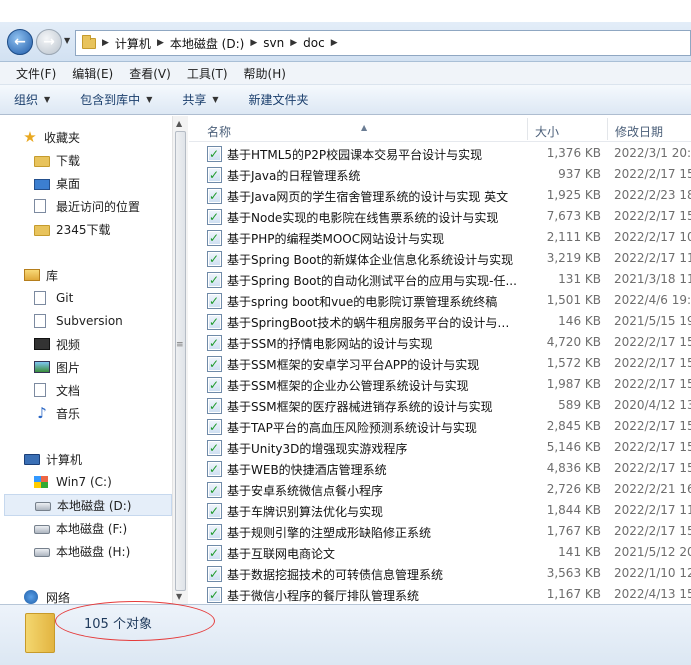  Describe the element at coordinates (57, 390) in the screenshot. I see `nav-documents: 文档` at that location.